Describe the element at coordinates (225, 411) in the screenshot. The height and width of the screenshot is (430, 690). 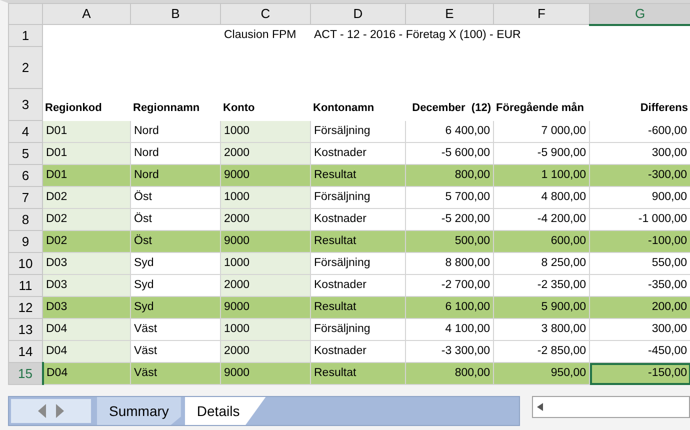
I see `sheet-tab: Details` at that location.